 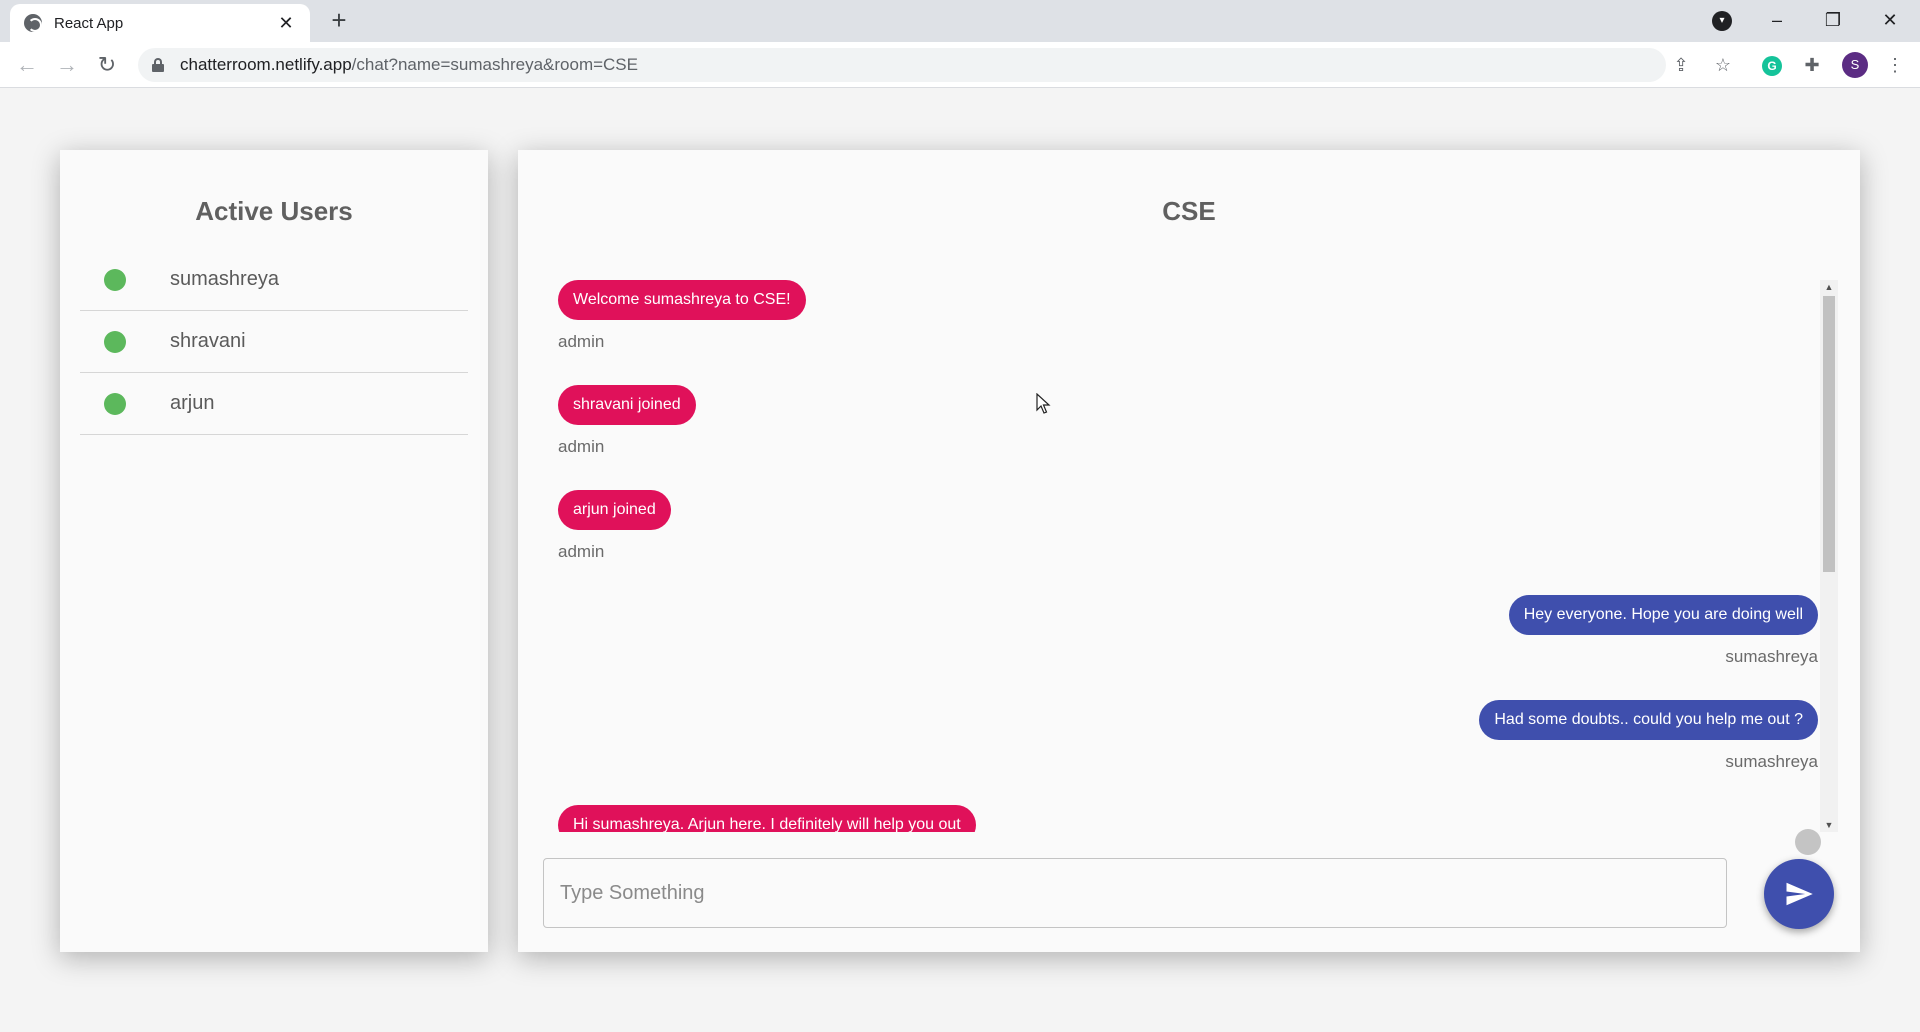 I want to click on list-item: arjun, so click(x=274, y=404).